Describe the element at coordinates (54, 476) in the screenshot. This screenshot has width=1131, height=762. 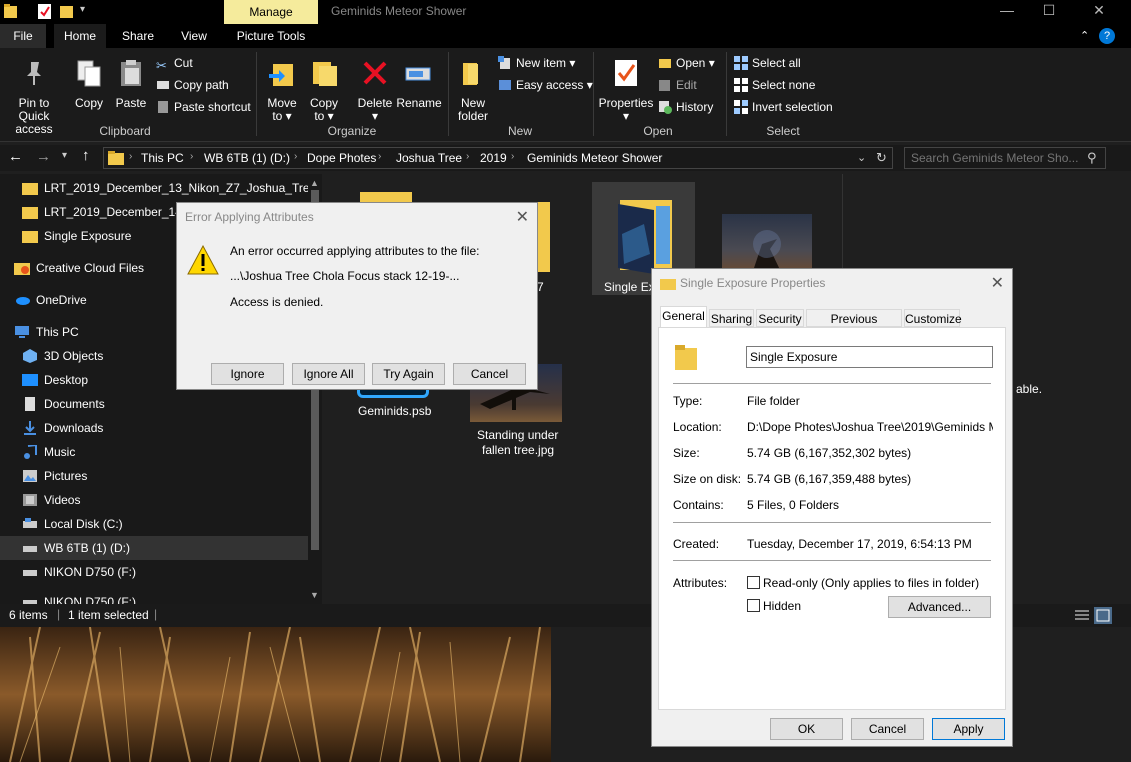
I see `nav-item-pictures: Pictures` at that location.